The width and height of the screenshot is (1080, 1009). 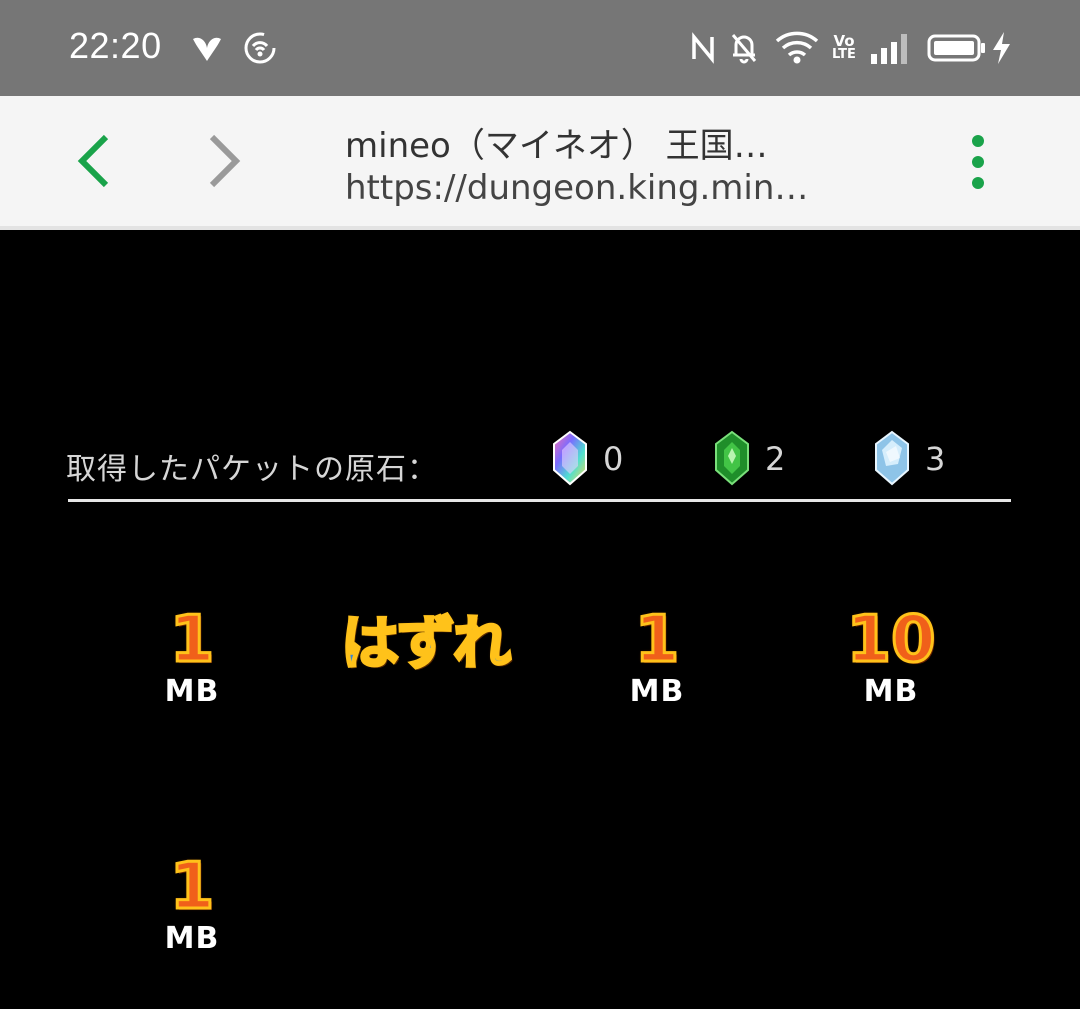 What do you see at coordinates (540, 48) in the screenshot?
I see `status-bar: 22:20 Vo LTE` at bounding box center [540, 48].